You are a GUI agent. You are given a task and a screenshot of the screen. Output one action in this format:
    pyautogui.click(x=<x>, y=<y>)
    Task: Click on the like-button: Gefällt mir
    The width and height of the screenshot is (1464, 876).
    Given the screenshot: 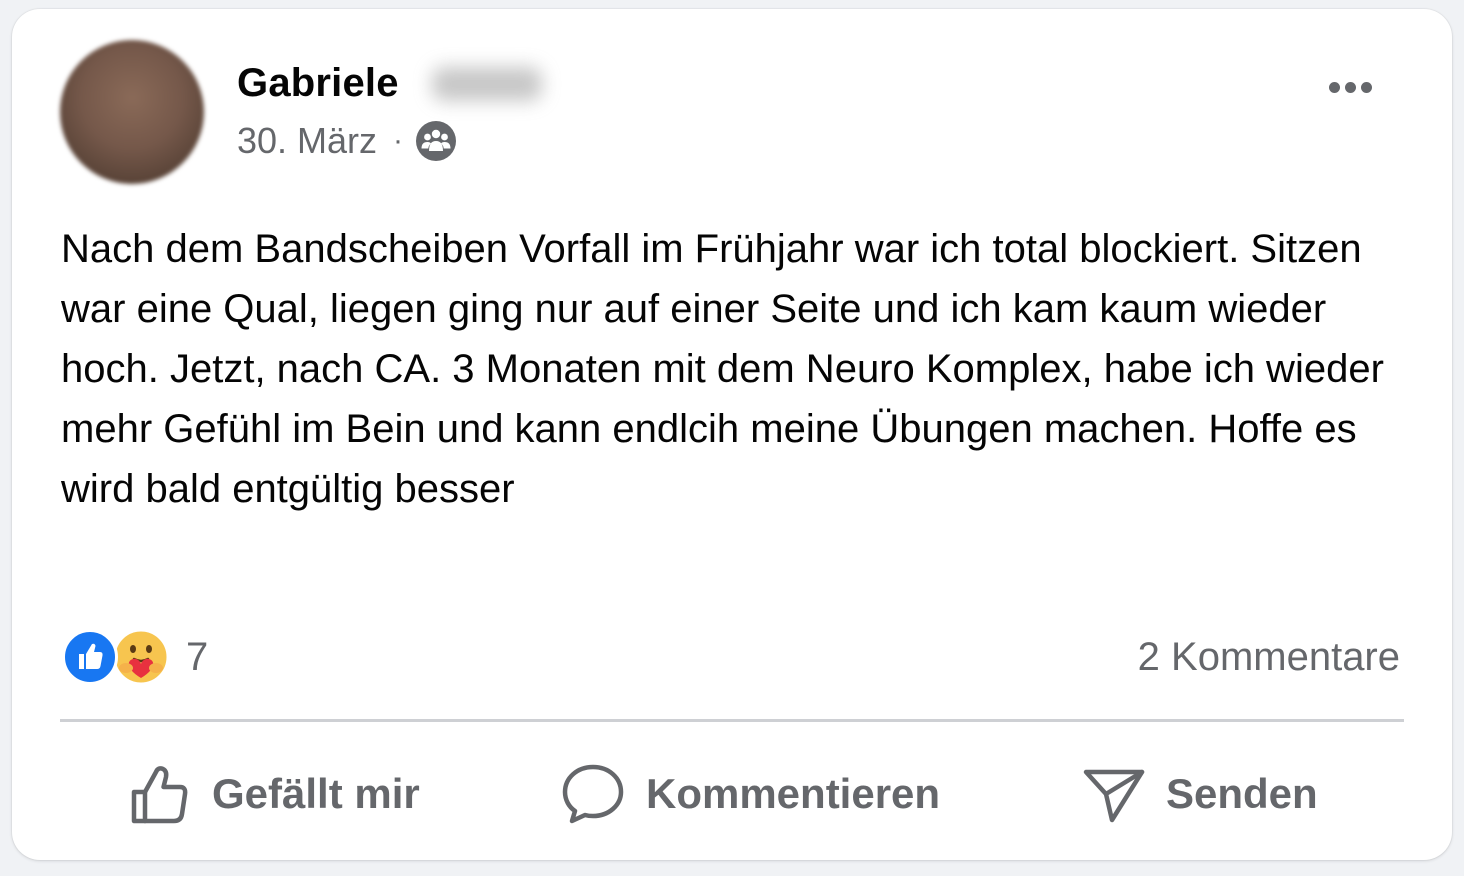 What is the action you would take?
    pyautogui.click(x=274, y=794)
    